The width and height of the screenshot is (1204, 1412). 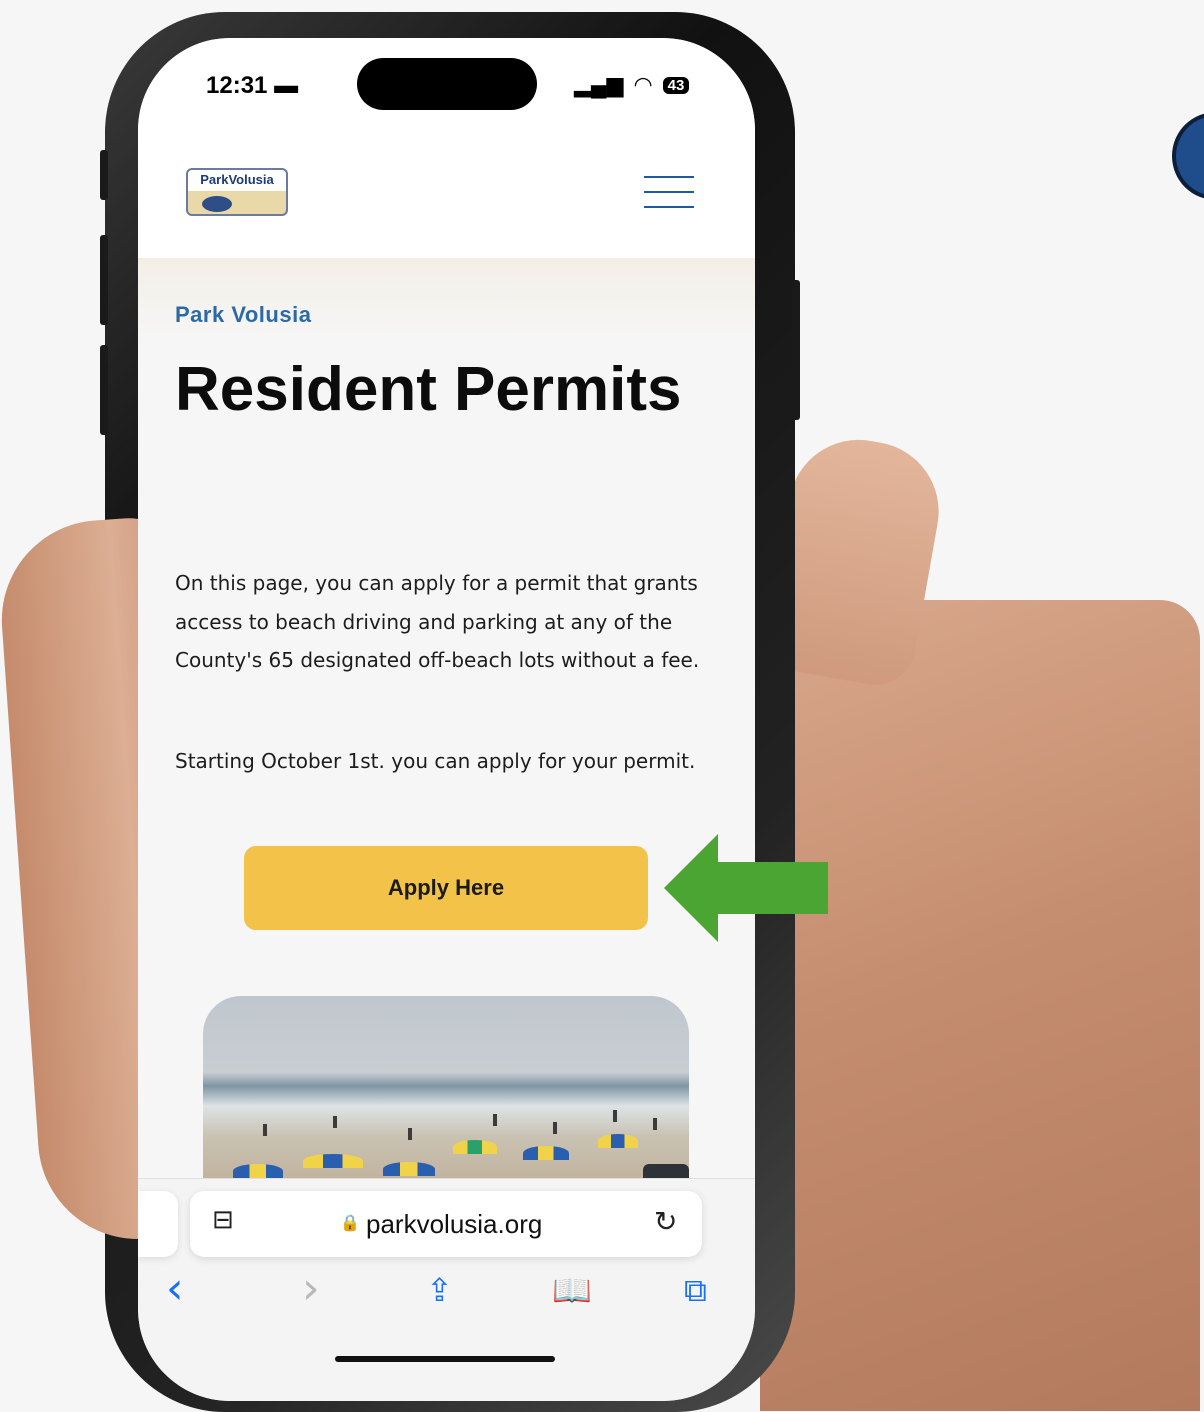 What do you see at coordinates (223, 1220) in the screenshot?
I see `page-menu-icon: ⊟` at bounding box center [223, 1220].